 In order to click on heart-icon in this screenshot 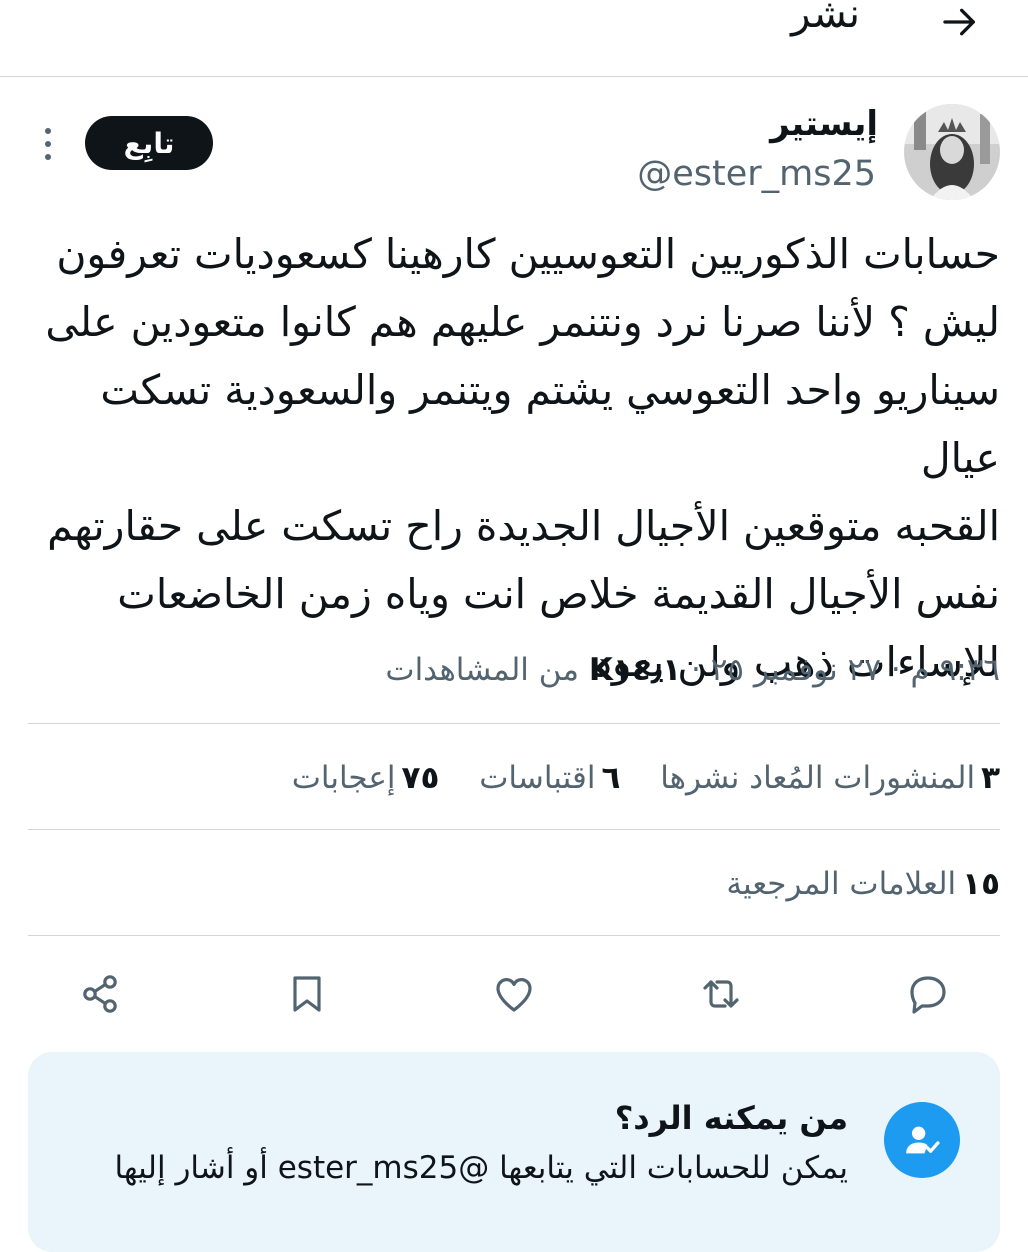, I will do `click(514, 995)`.